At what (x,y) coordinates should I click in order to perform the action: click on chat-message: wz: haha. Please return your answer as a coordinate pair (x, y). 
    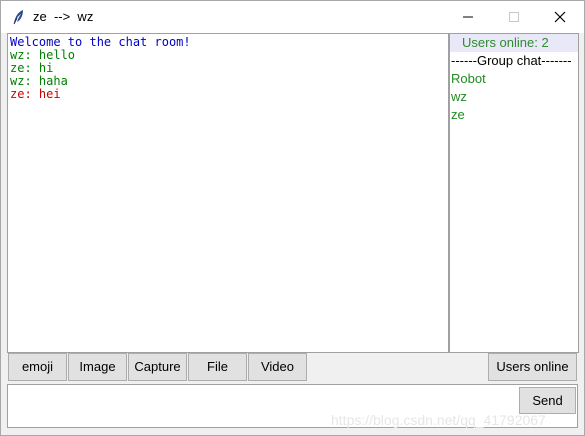
    Looking at the image, I should click on (39, 81).